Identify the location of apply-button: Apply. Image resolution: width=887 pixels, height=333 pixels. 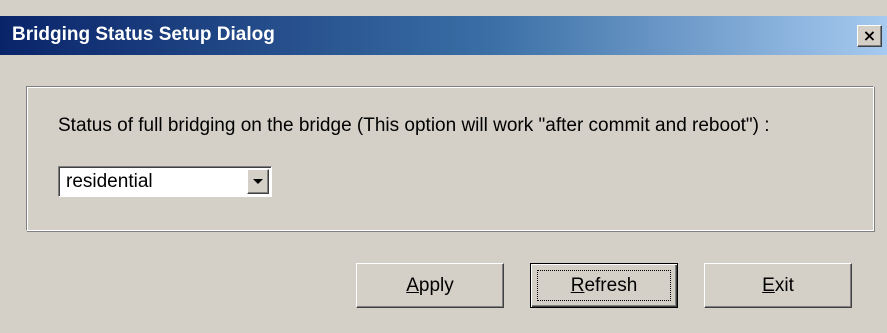
(430, 285).